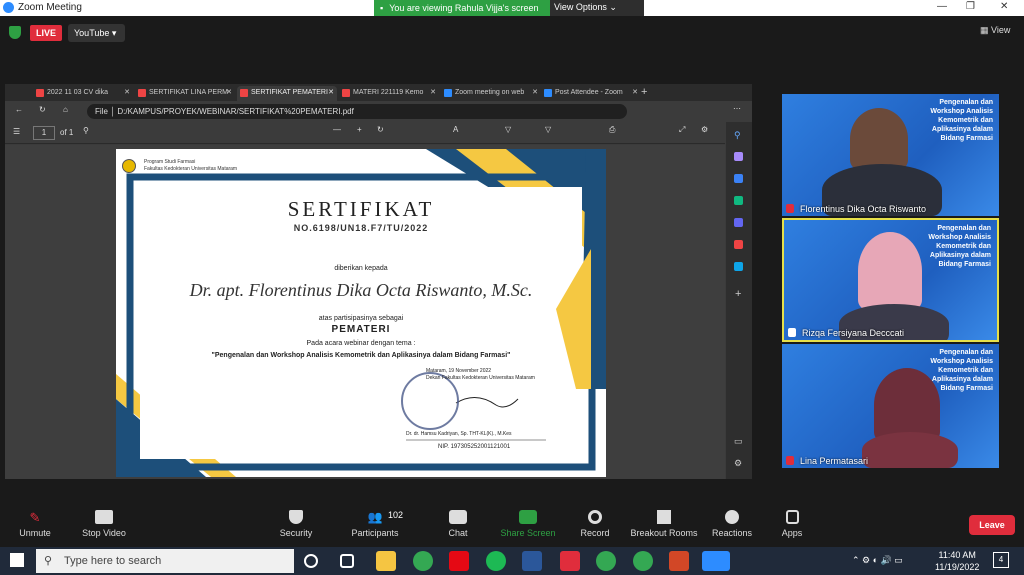  What do you see at coordinates (995, 30) in the screenshot?
I see `view-button: ▦ View` at bounding box center [995, 30].